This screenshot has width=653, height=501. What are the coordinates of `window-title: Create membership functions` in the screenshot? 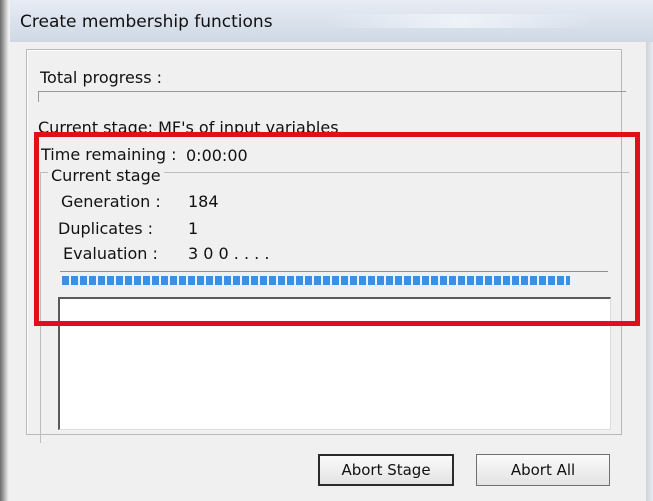 It's located at (146, 22).